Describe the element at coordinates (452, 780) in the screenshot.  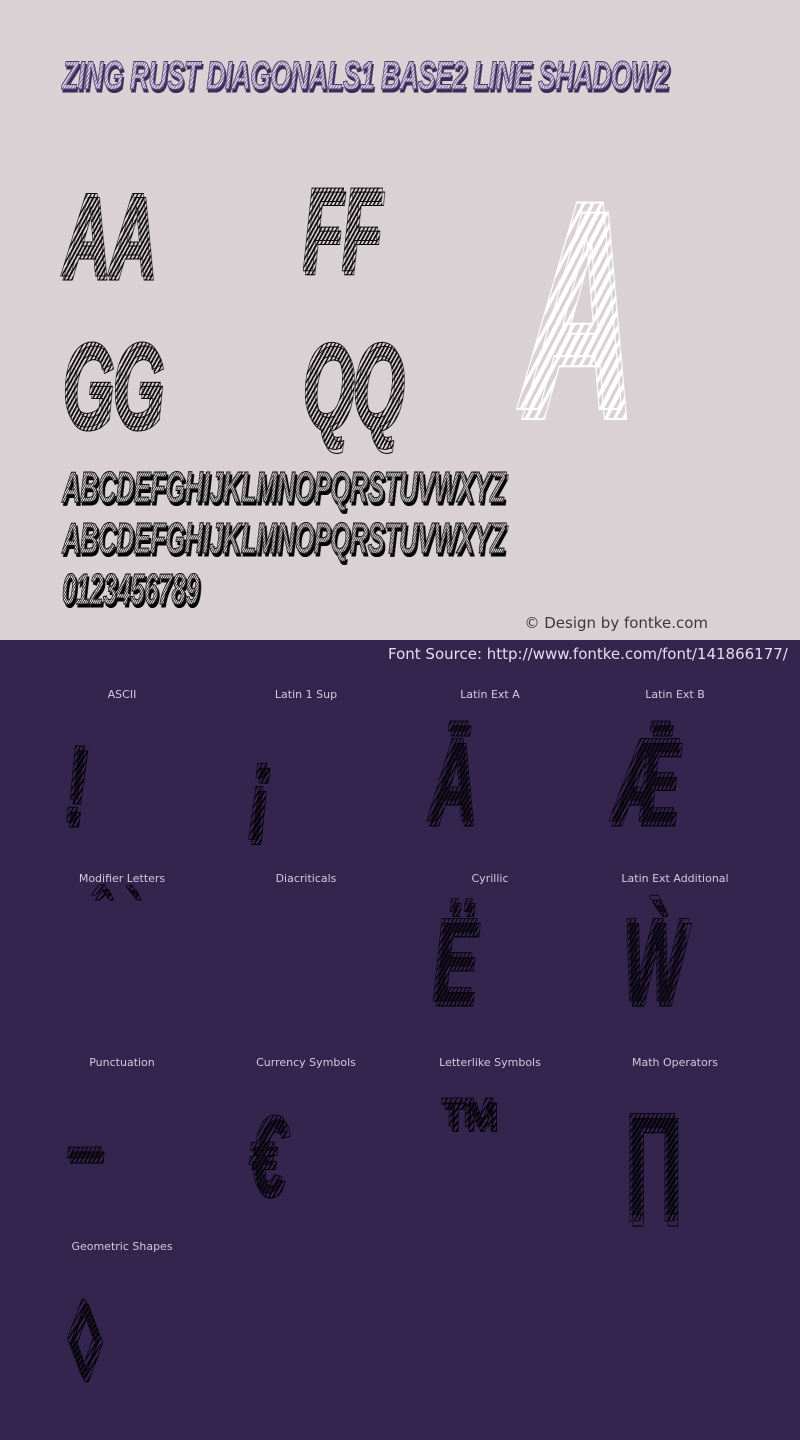
I see `charset-glyph-latin-ext-a: Ā` at that location.